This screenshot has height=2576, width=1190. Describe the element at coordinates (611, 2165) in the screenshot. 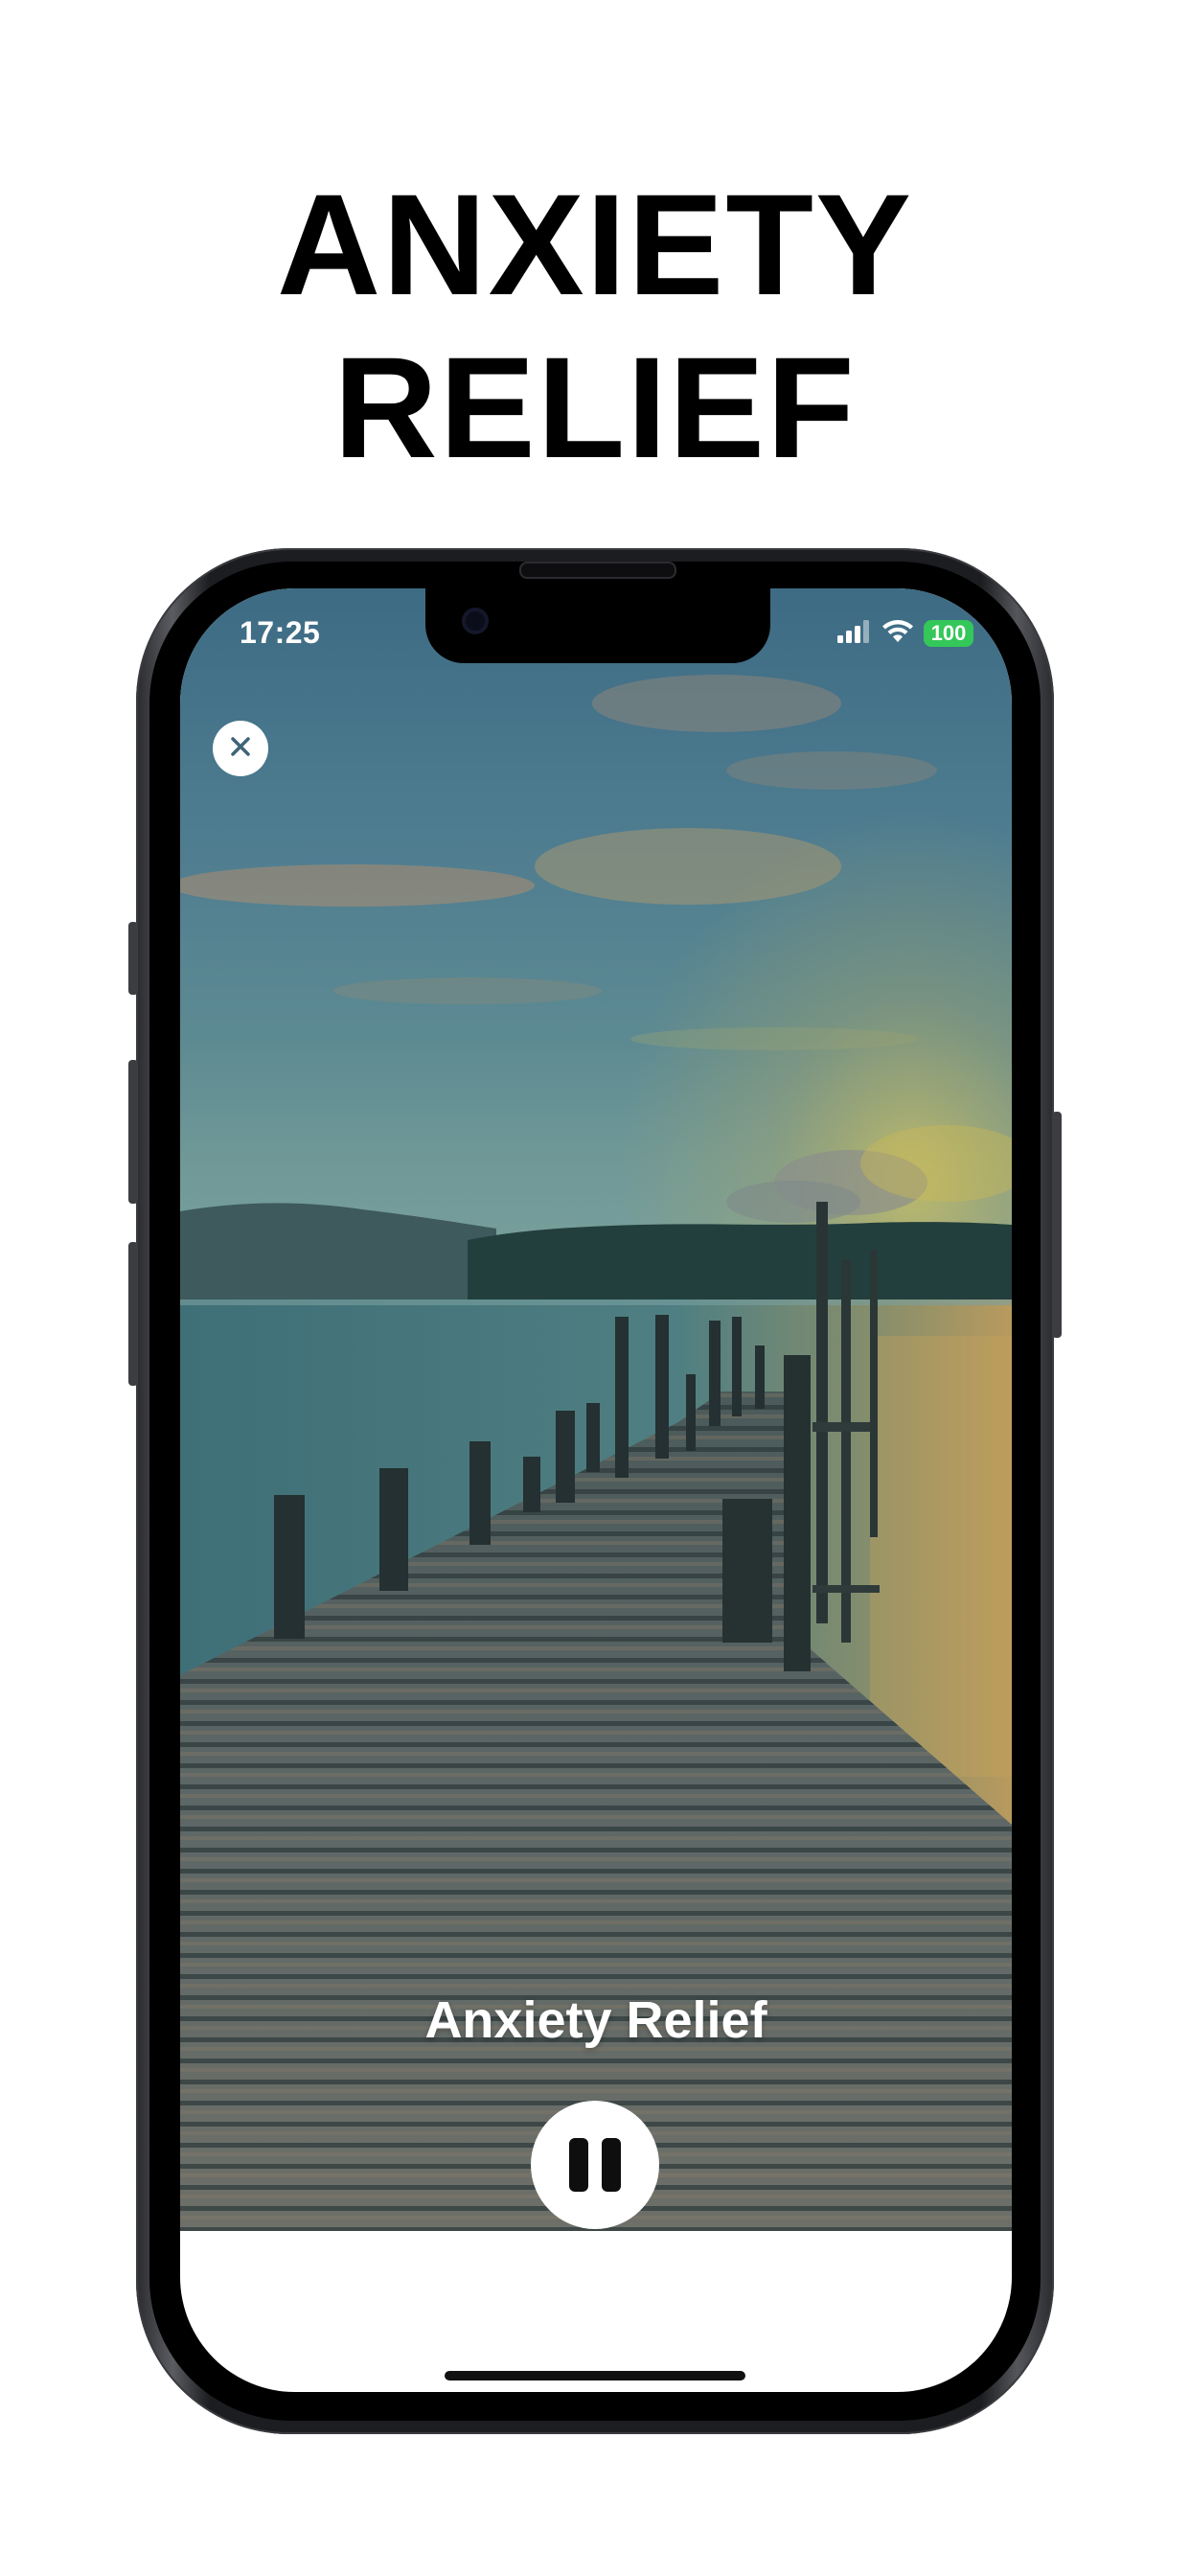

I see `pause-icon-bar` at that location.